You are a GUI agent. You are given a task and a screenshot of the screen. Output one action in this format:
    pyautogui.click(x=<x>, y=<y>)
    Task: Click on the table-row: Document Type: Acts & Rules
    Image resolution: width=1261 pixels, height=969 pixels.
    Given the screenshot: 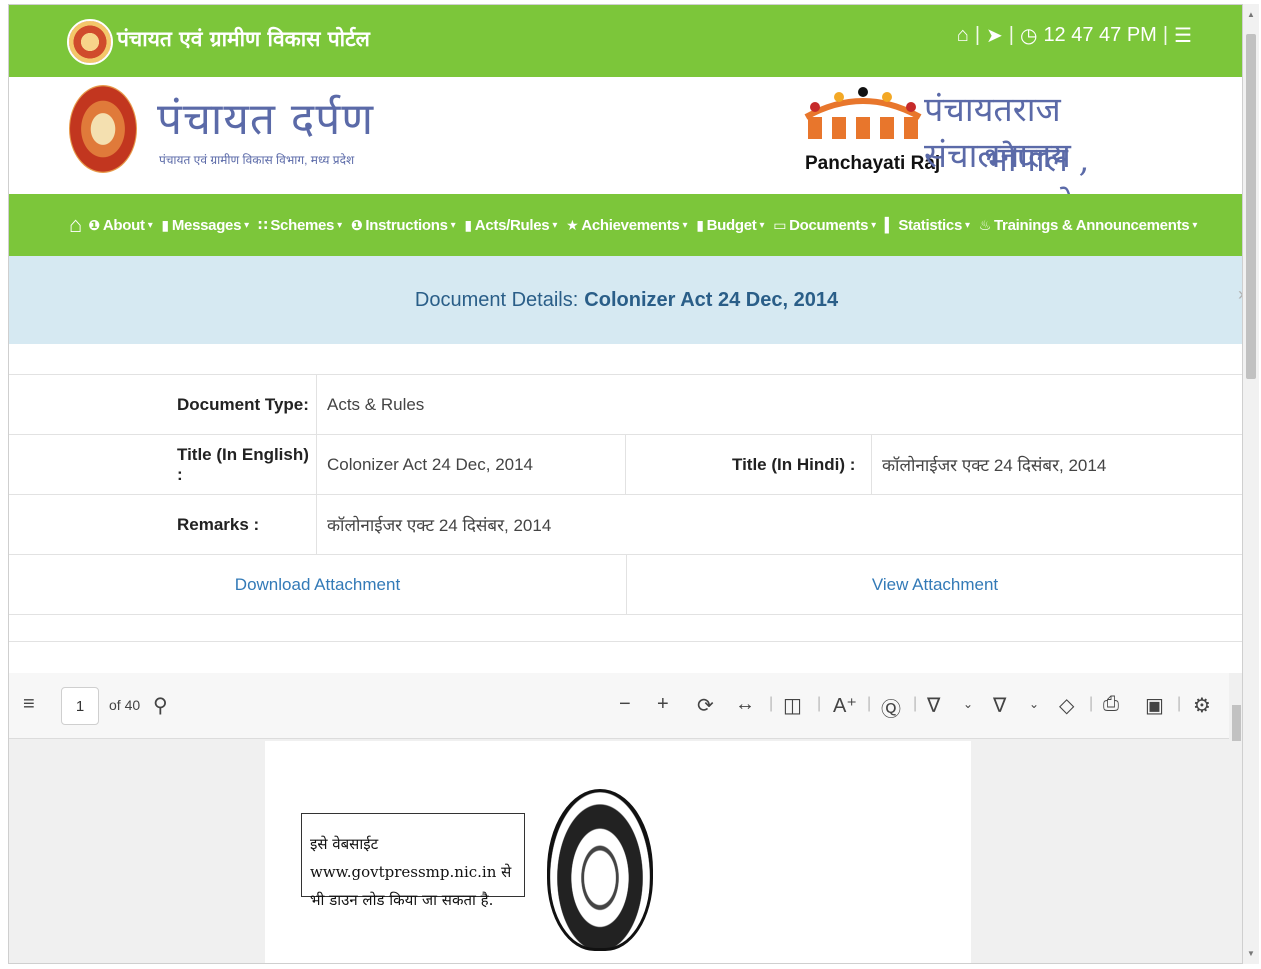 What is the action you would take?
    pyautogui.click(x=625, y=405)
    